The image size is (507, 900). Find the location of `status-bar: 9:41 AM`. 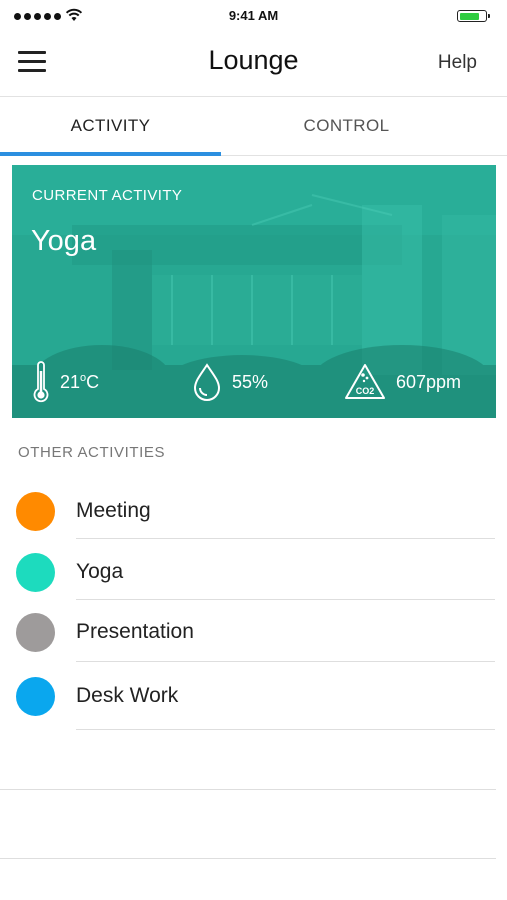

status-bar: 9:41 AM is located at coordinates (253, 16).